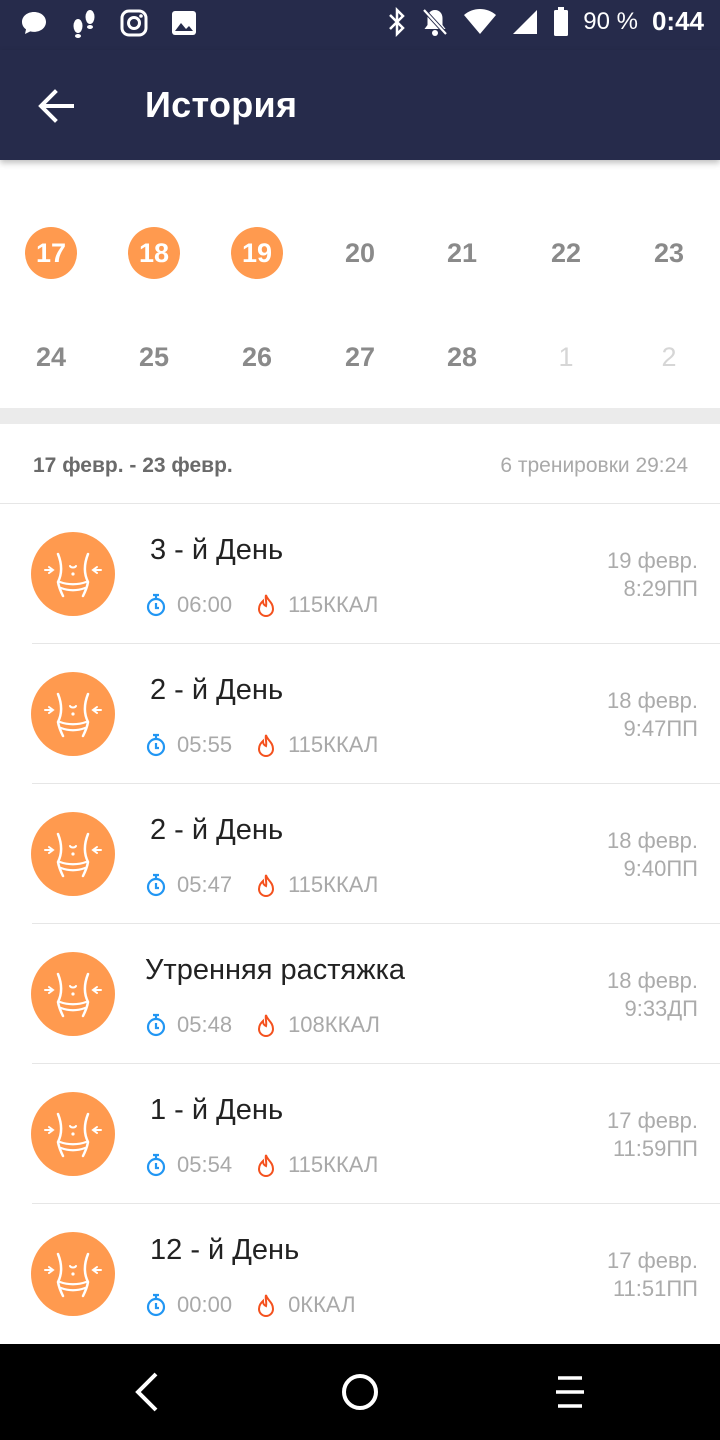  What do you see at coordinates (661, 1008) in the screenshot?
I see `workout-time: 9:33ДП` at bounding box center [661, 1008].